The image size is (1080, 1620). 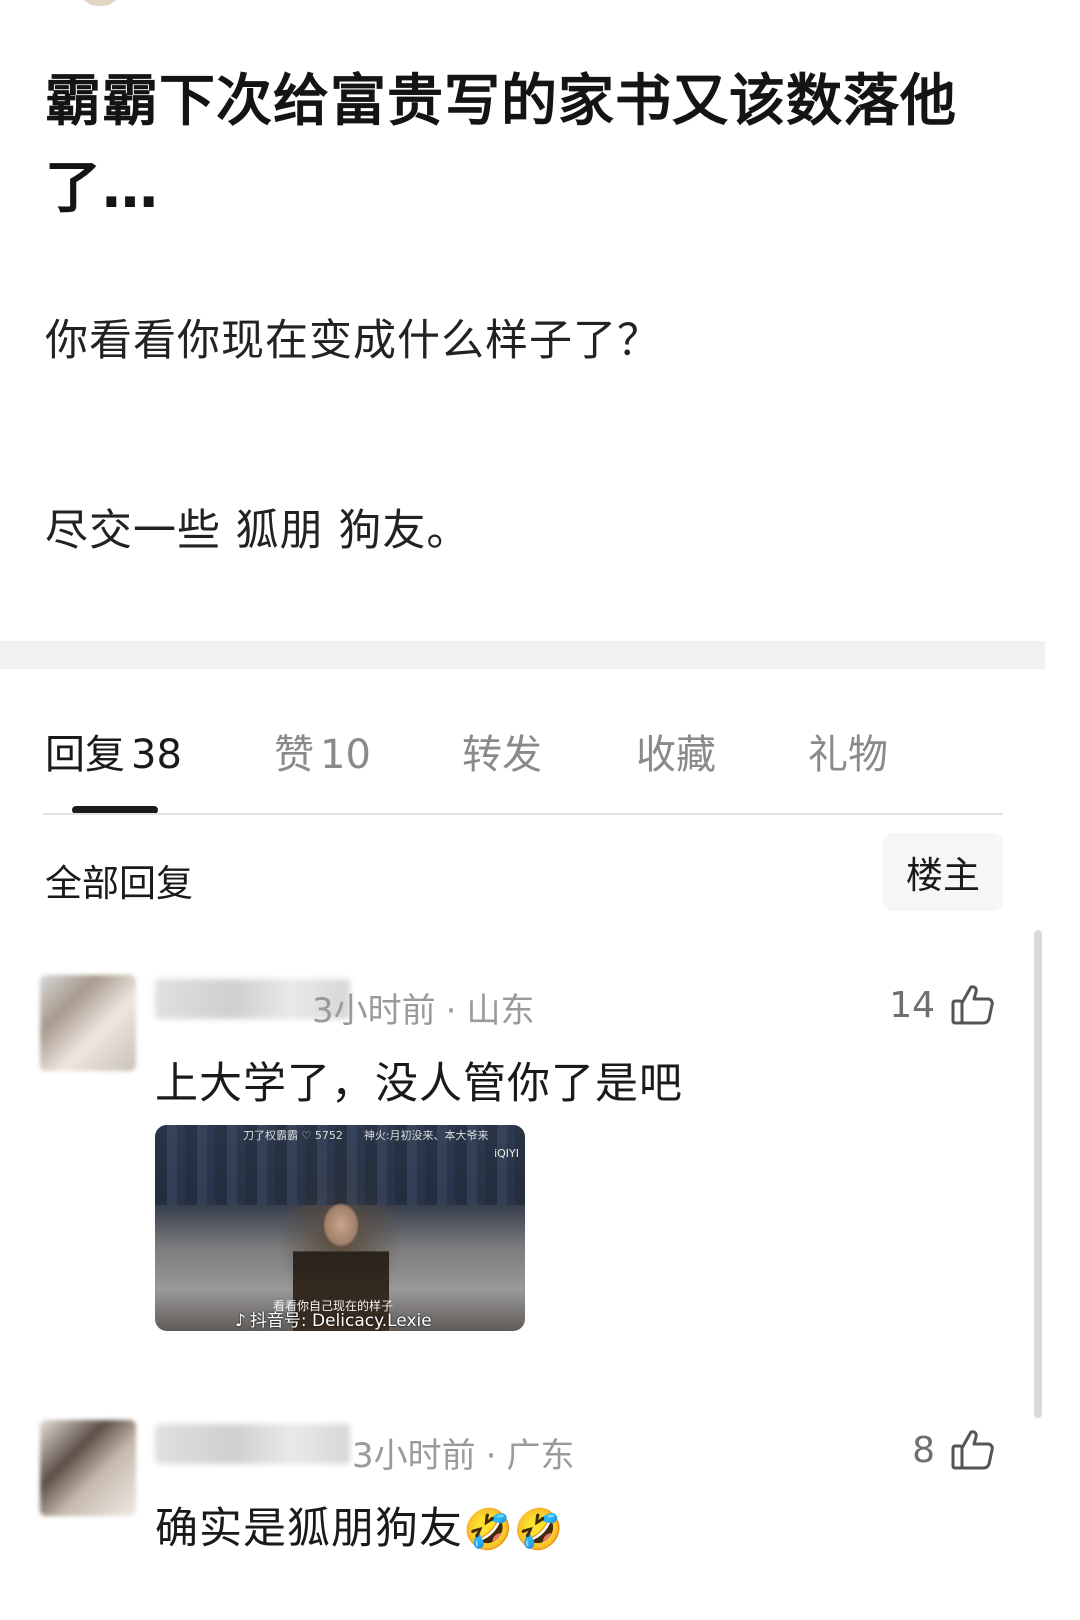 What do you see at coordinates (943, 872) in the screenshot?
I see `op-only-button: 楼主` at bounding box center [943, 872].